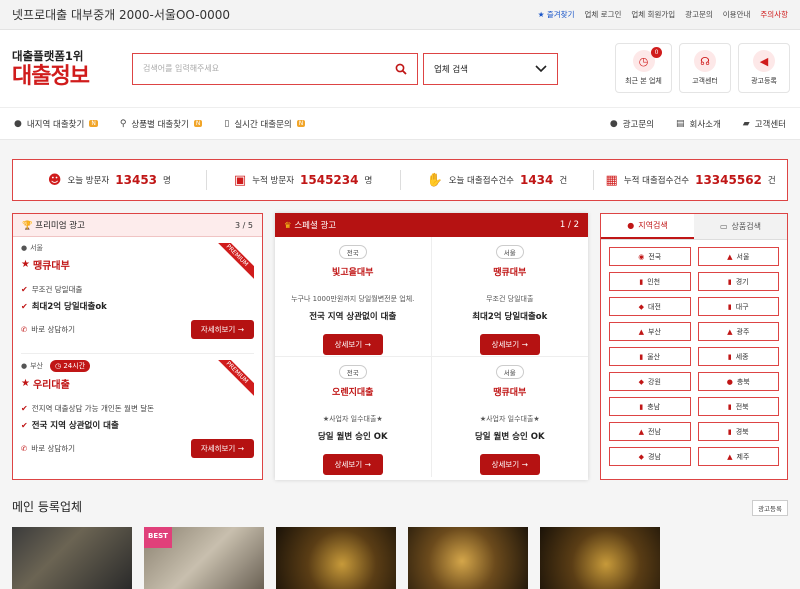 The width and height of the screenshot is (800, 589). What do you see at coordinates (705, 61) in the screenshot?
I see `headset-icon: ☊` at bounding box center [705, 61].